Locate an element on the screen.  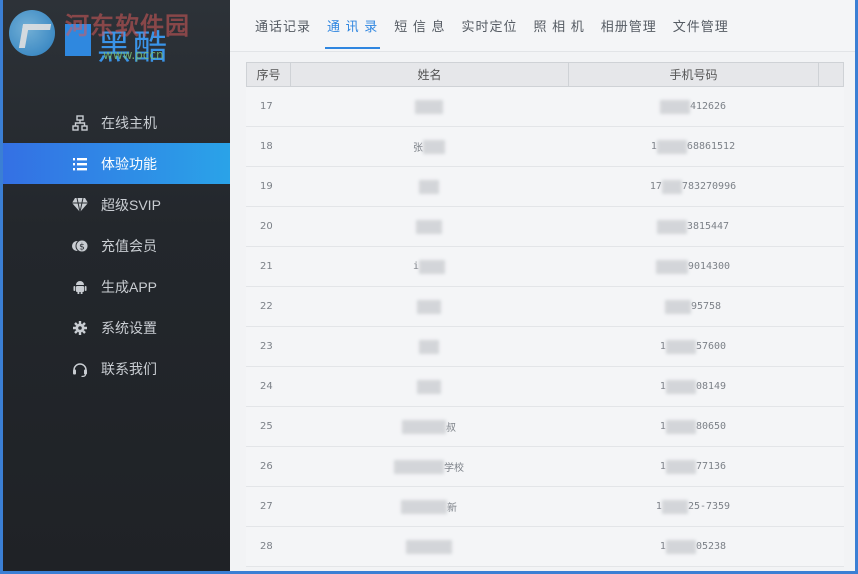
row-phone: 3815447 is located at coordinates (693, 226).